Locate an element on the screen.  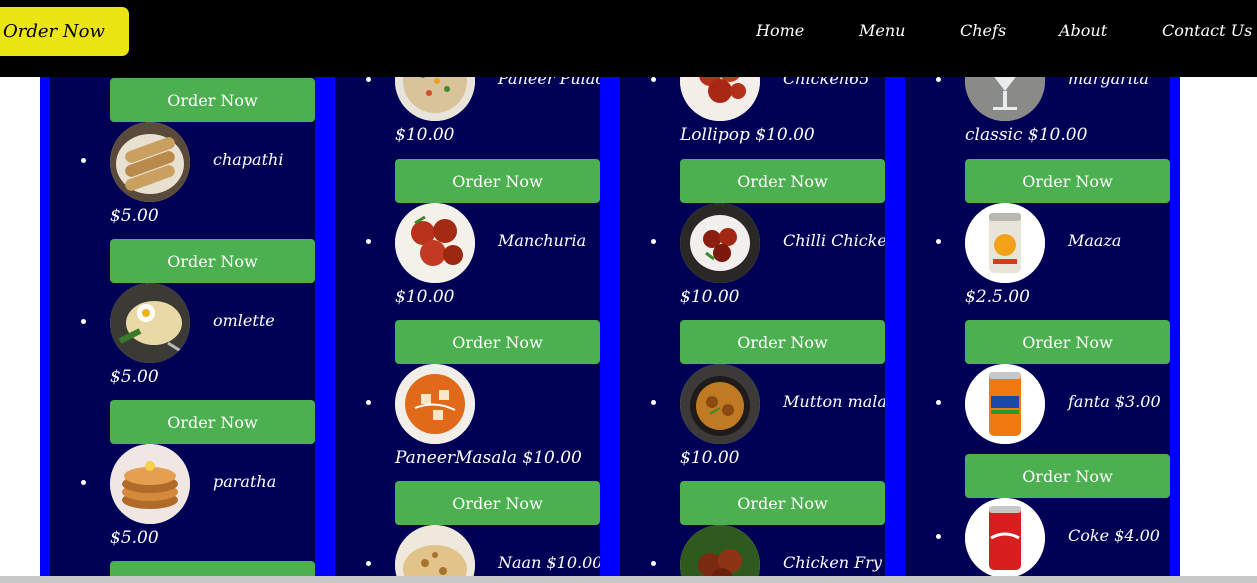
nav-link-about: About is located at coordinates (1083, 30).